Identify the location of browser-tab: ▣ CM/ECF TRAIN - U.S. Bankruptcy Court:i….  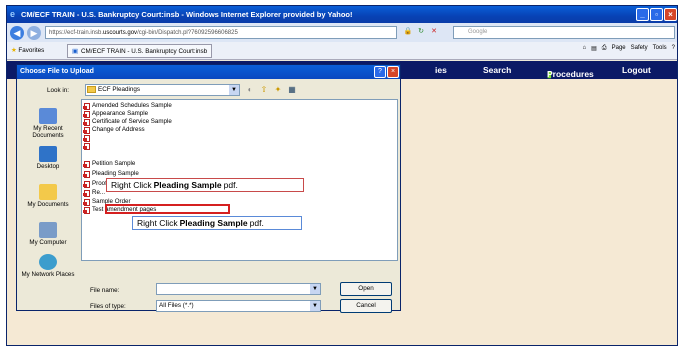
(140, 51).